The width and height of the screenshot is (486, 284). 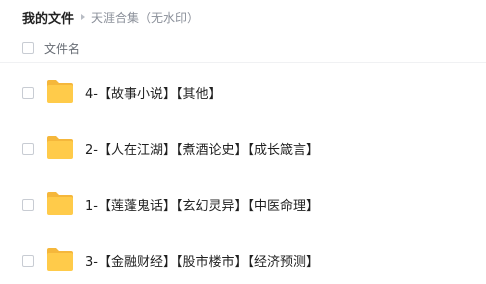 I want to click on file-row: 1-【莲蓬鬼话】【玄幻灵异】【中医命理】, so click(x=243, y=204).